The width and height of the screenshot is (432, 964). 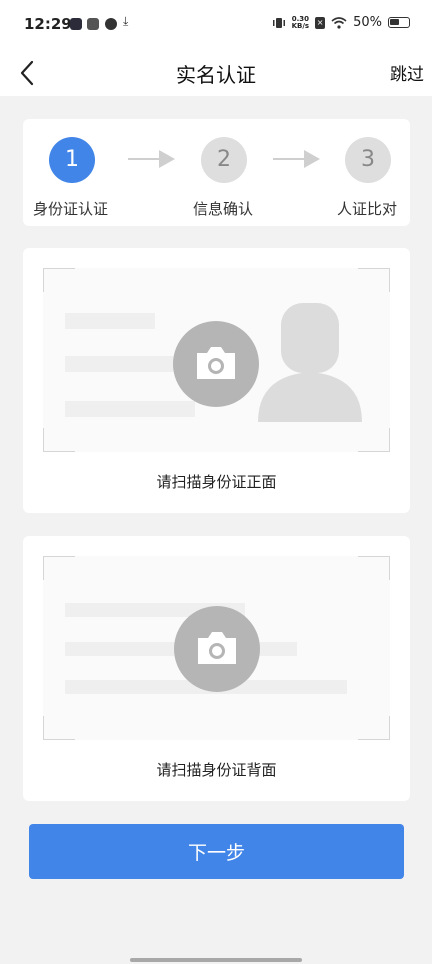 I want to click on back-card-caption: 请扫描身份证背面, so click(x=216, y=770).